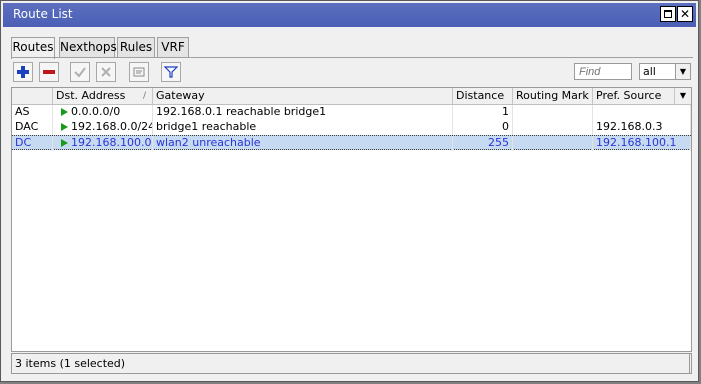  I want to click on row-flags: AS, so click(32, 112).